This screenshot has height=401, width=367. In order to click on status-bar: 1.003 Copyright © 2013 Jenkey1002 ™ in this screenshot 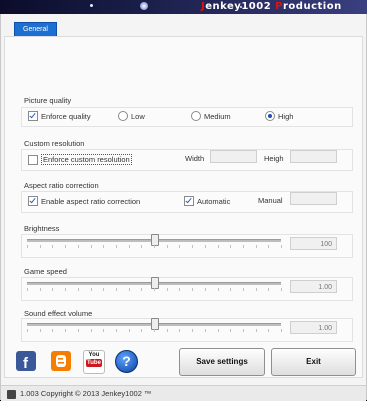, I will do `click(183, 393)`.